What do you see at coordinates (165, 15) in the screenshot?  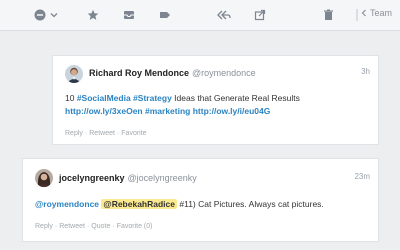 I see `tag-icon` at bounding box center [165, 15].